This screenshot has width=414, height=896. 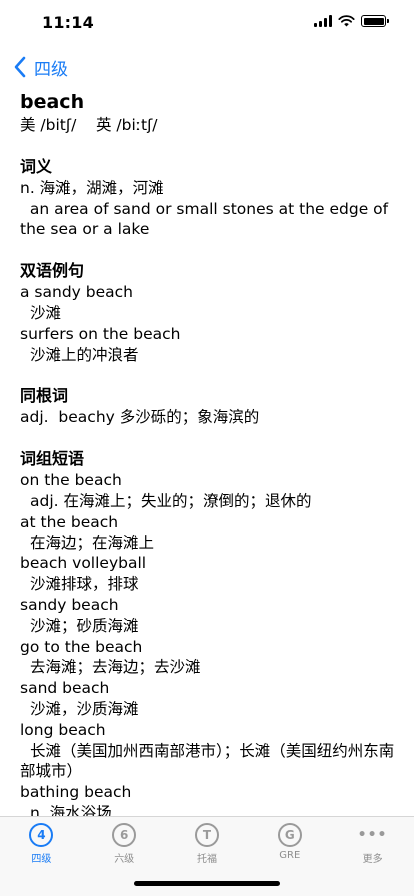 What do you see at coordinates (208, 574) in the screenshot?
I see `phrase-item: beach volleyball 沙滩排球，排球` at bounding box center [208, 574].